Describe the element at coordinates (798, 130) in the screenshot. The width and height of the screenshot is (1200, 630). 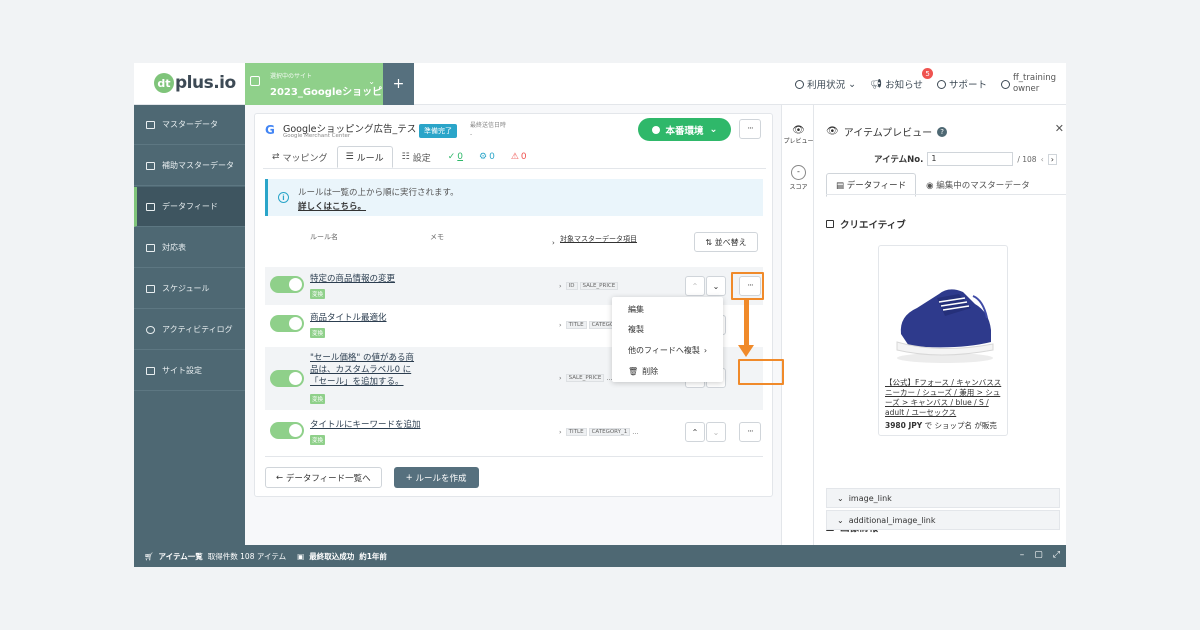
I see `eye-icon: 👁︎` at that location.